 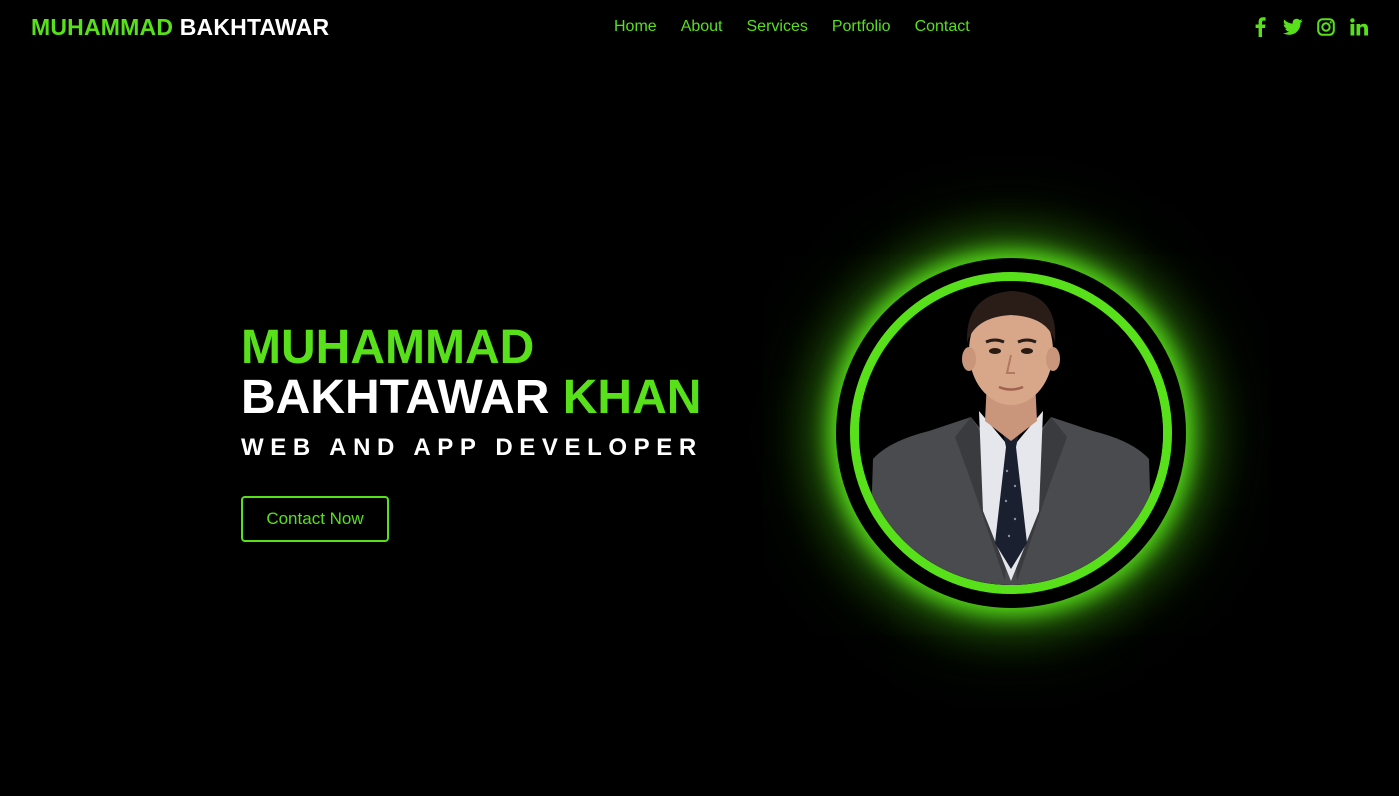 What do you see at coordinates (1260, 27) in the screenshot?
I see `facebook-icon` at bounding box center [1260, 27].